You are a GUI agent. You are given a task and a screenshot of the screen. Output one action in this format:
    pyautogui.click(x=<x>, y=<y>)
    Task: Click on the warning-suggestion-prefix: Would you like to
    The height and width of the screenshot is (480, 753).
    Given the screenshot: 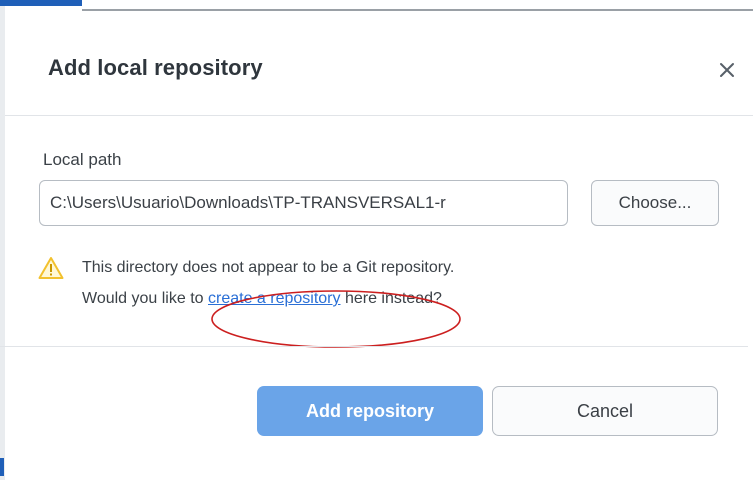 What is the action you would take?
    pyautogui.click(x=145, y=298)
    